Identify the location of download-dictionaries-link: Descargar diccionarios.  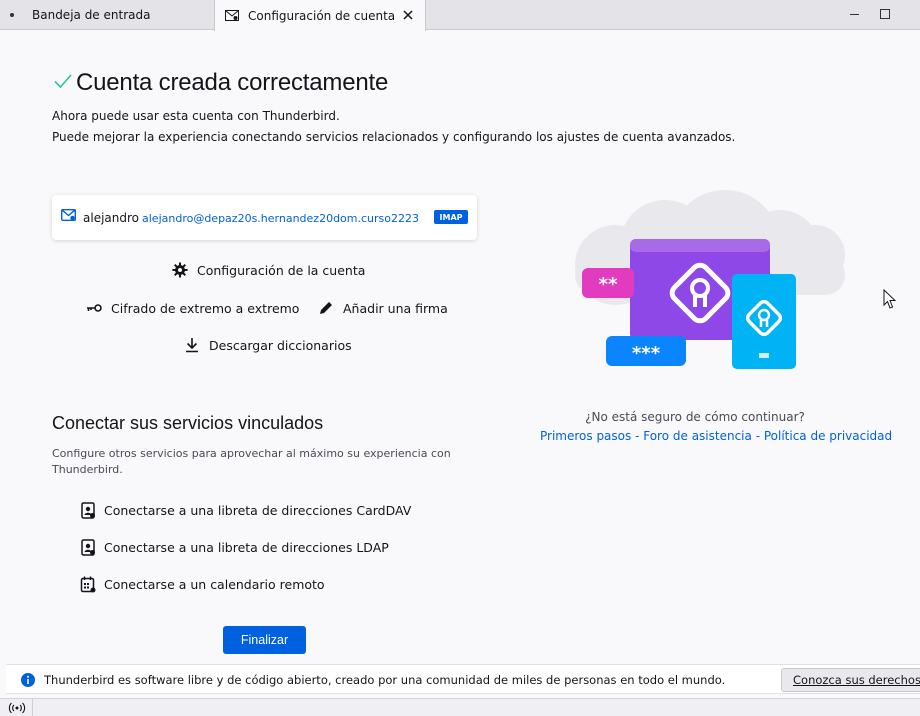
(268, 345).